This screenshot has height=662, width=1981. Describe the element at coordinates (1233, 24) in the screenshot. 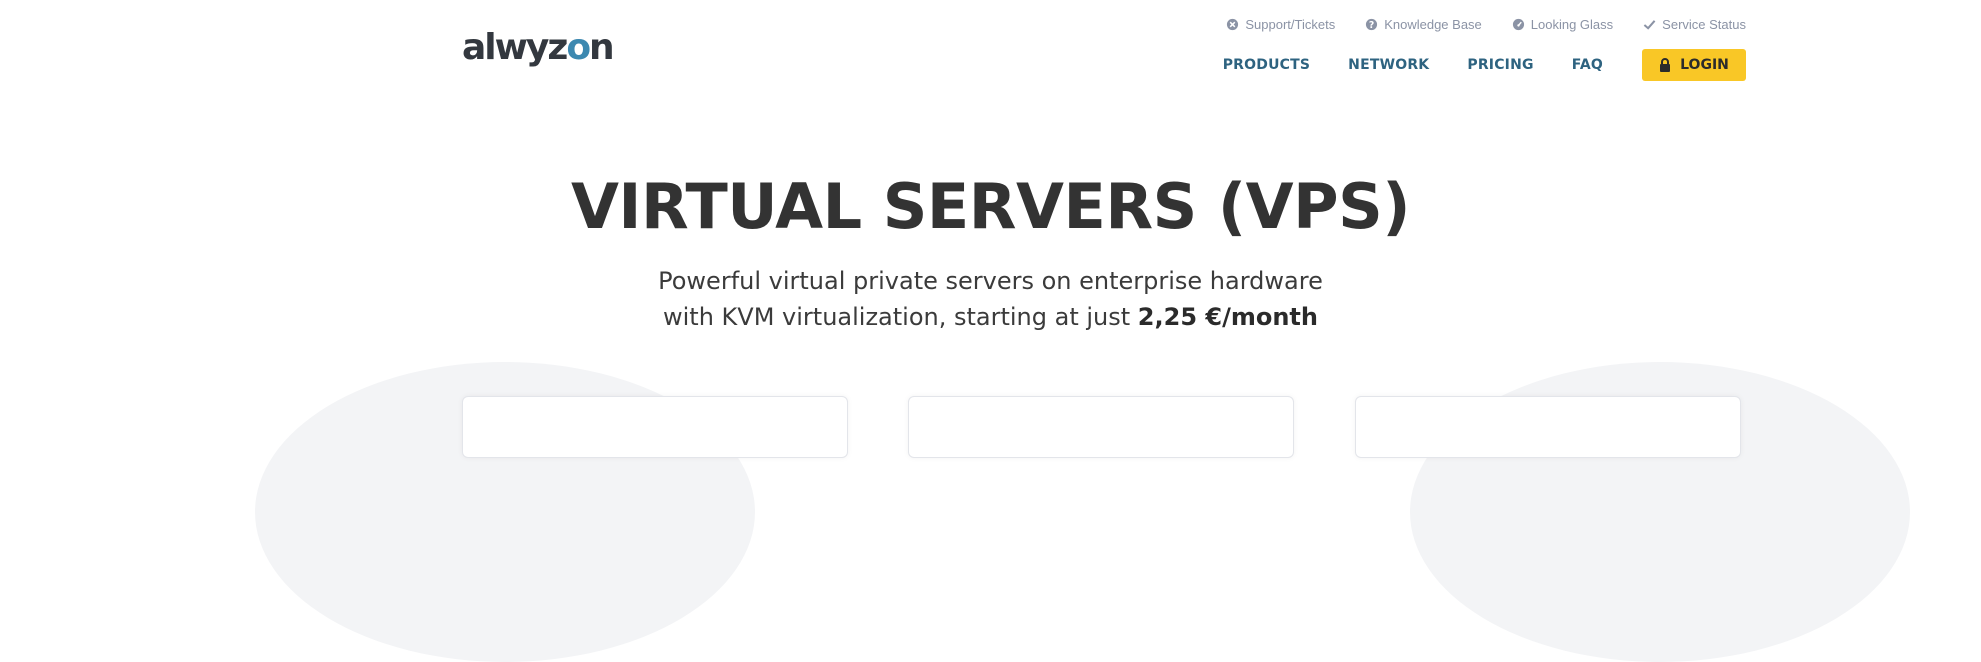

I see `support-icon` at that location.